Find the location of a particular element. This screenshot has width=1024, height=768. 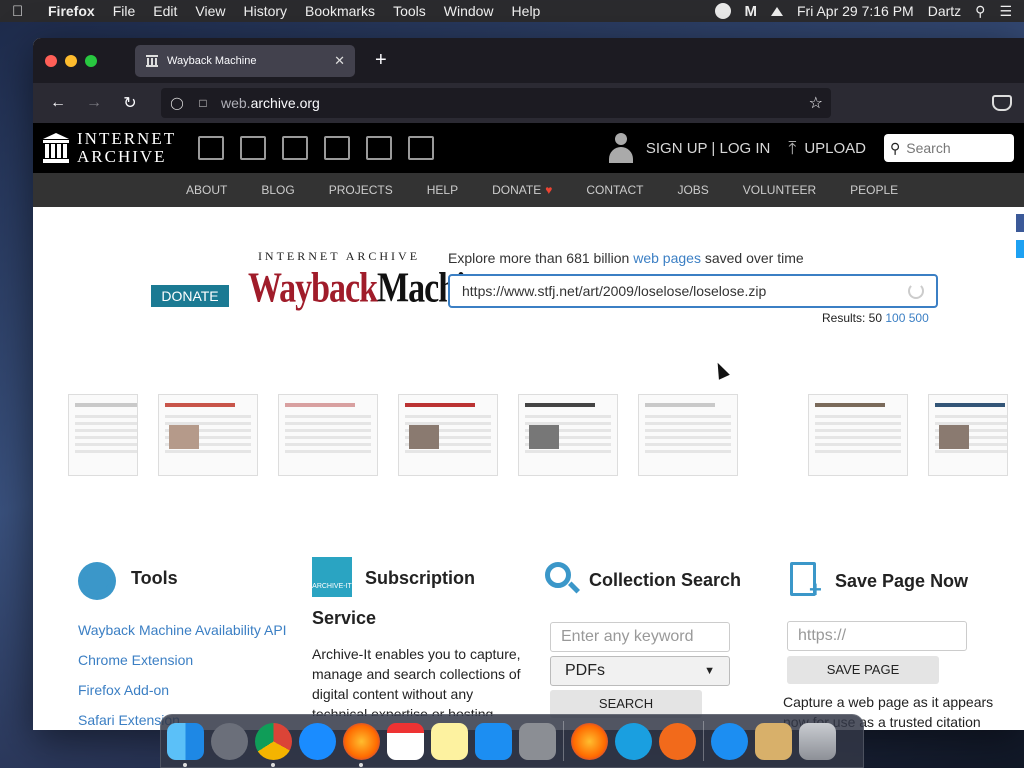

app-store-icon is located at coordinates (493, 741).